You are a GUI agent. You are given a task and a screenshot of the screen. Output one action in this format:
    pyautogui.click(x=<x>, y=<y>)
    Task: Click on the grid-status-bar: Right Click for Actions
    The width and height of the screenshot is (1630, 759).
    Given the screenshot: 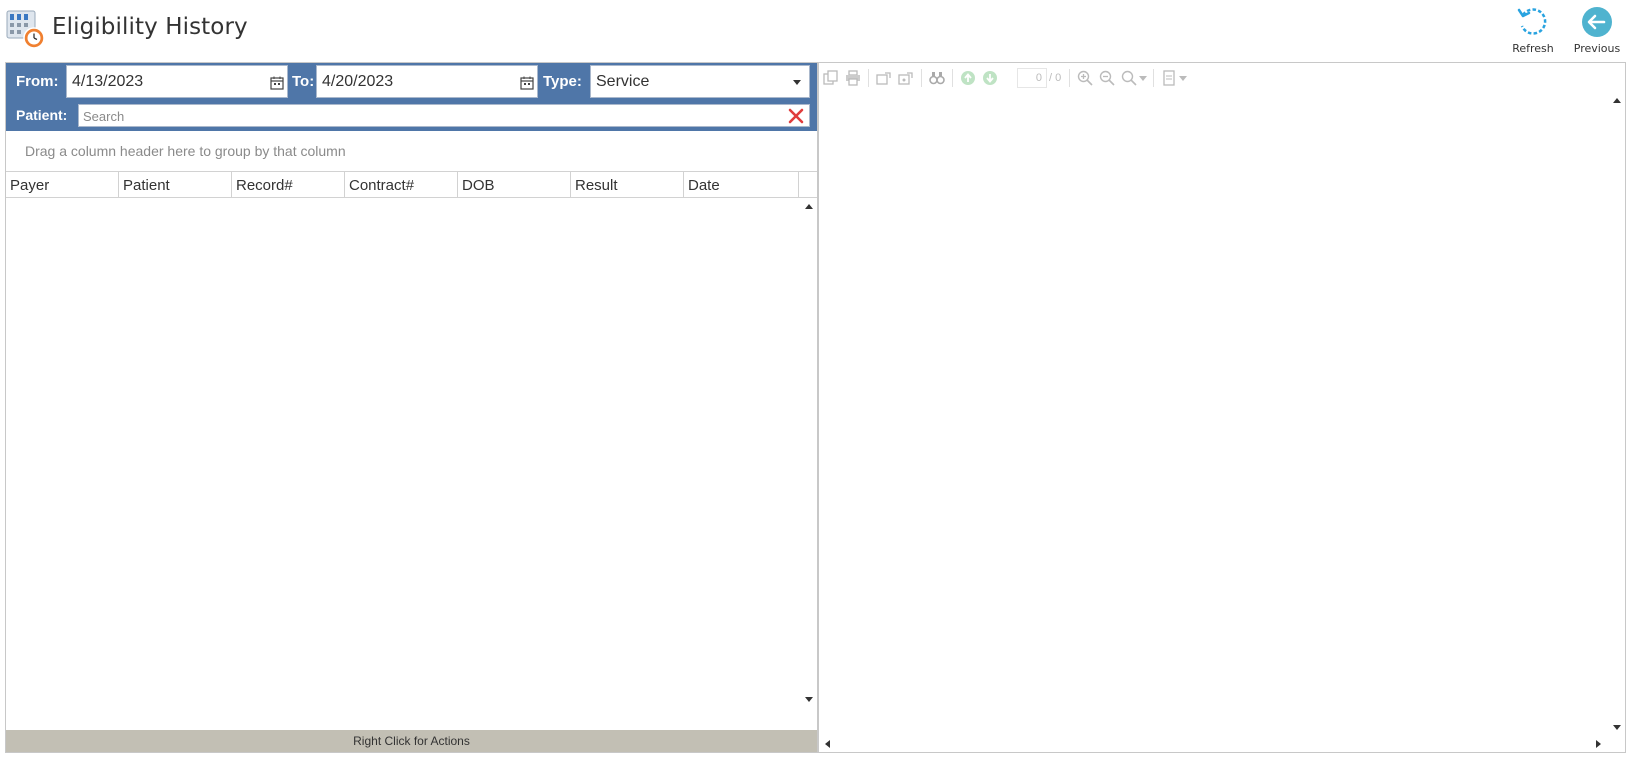 What is the action you would take?
    pyautogui.click(x=411, y=741)
    